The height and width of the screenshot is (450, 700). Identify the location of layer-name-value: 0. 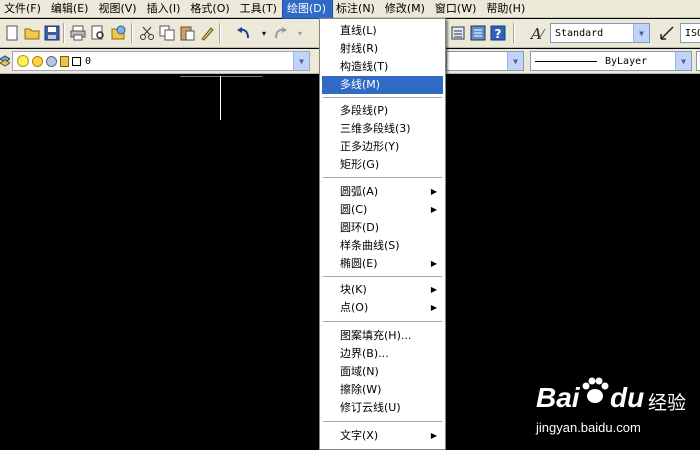
(88, 61).